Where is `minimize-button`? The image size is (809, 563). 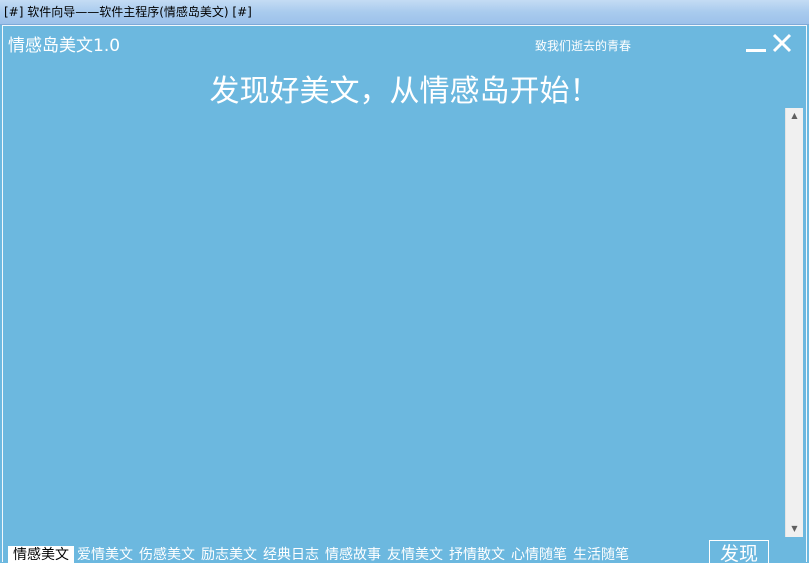 minimize-button is located at coordinates (757, 44).